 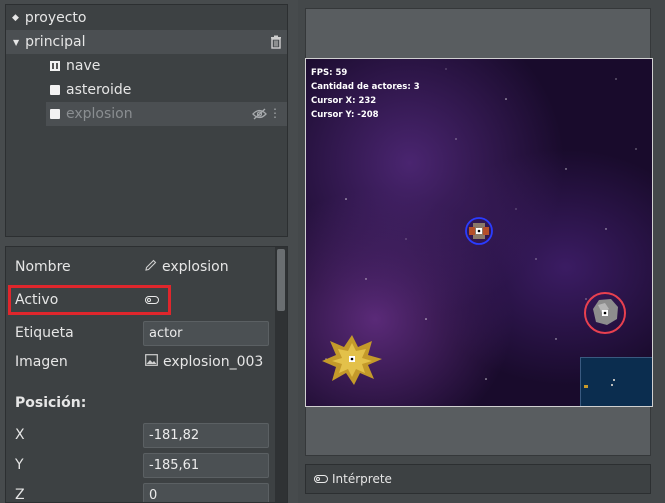 I want to click on tree-item-scene: ▼ principal, so click(x=146, y=42).